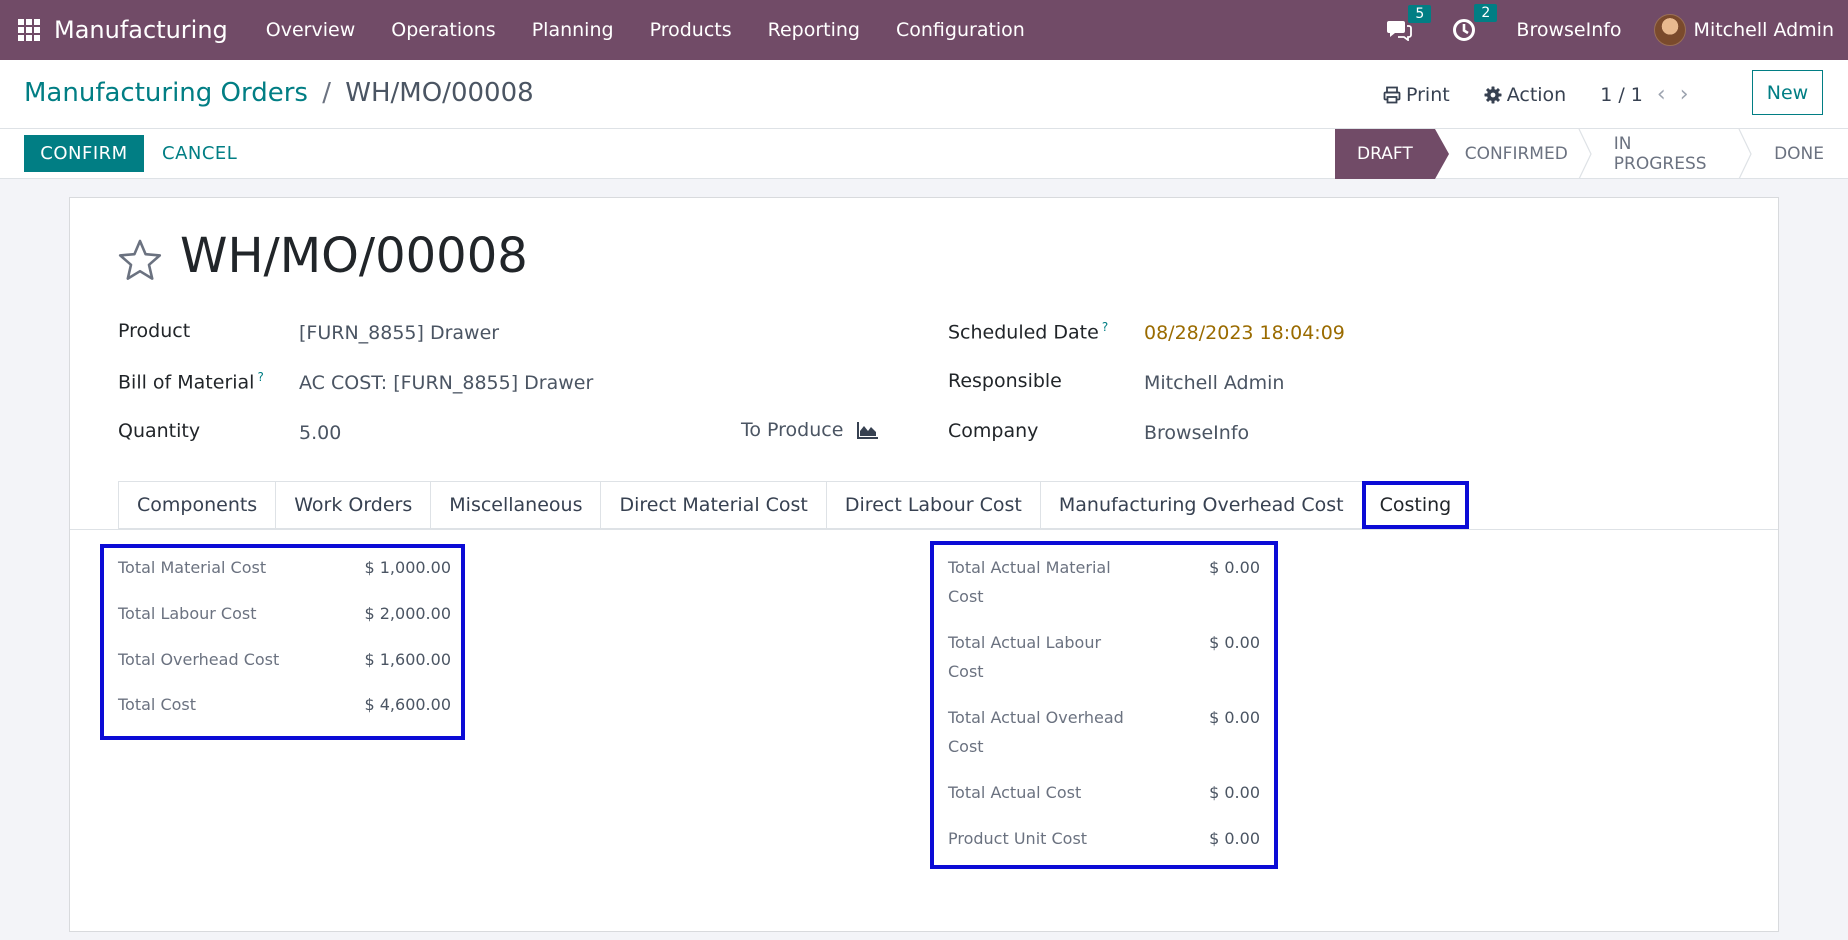 The height and width of the screenshot is (940, 1848). I want to click on clock-icon, so click(1464, 30).